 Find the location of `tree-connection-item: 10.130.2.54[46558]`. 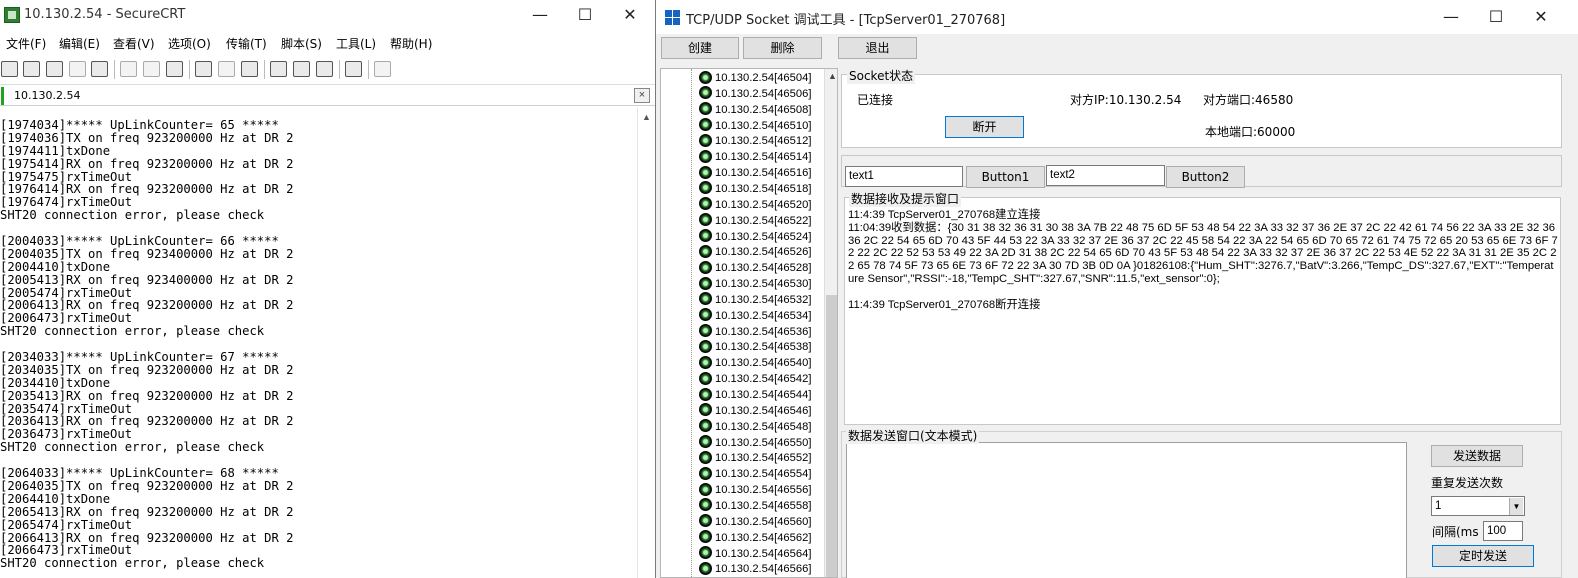

tree-connection-item: 10.130.2.54[46558] is located at coordinates (755, 506).